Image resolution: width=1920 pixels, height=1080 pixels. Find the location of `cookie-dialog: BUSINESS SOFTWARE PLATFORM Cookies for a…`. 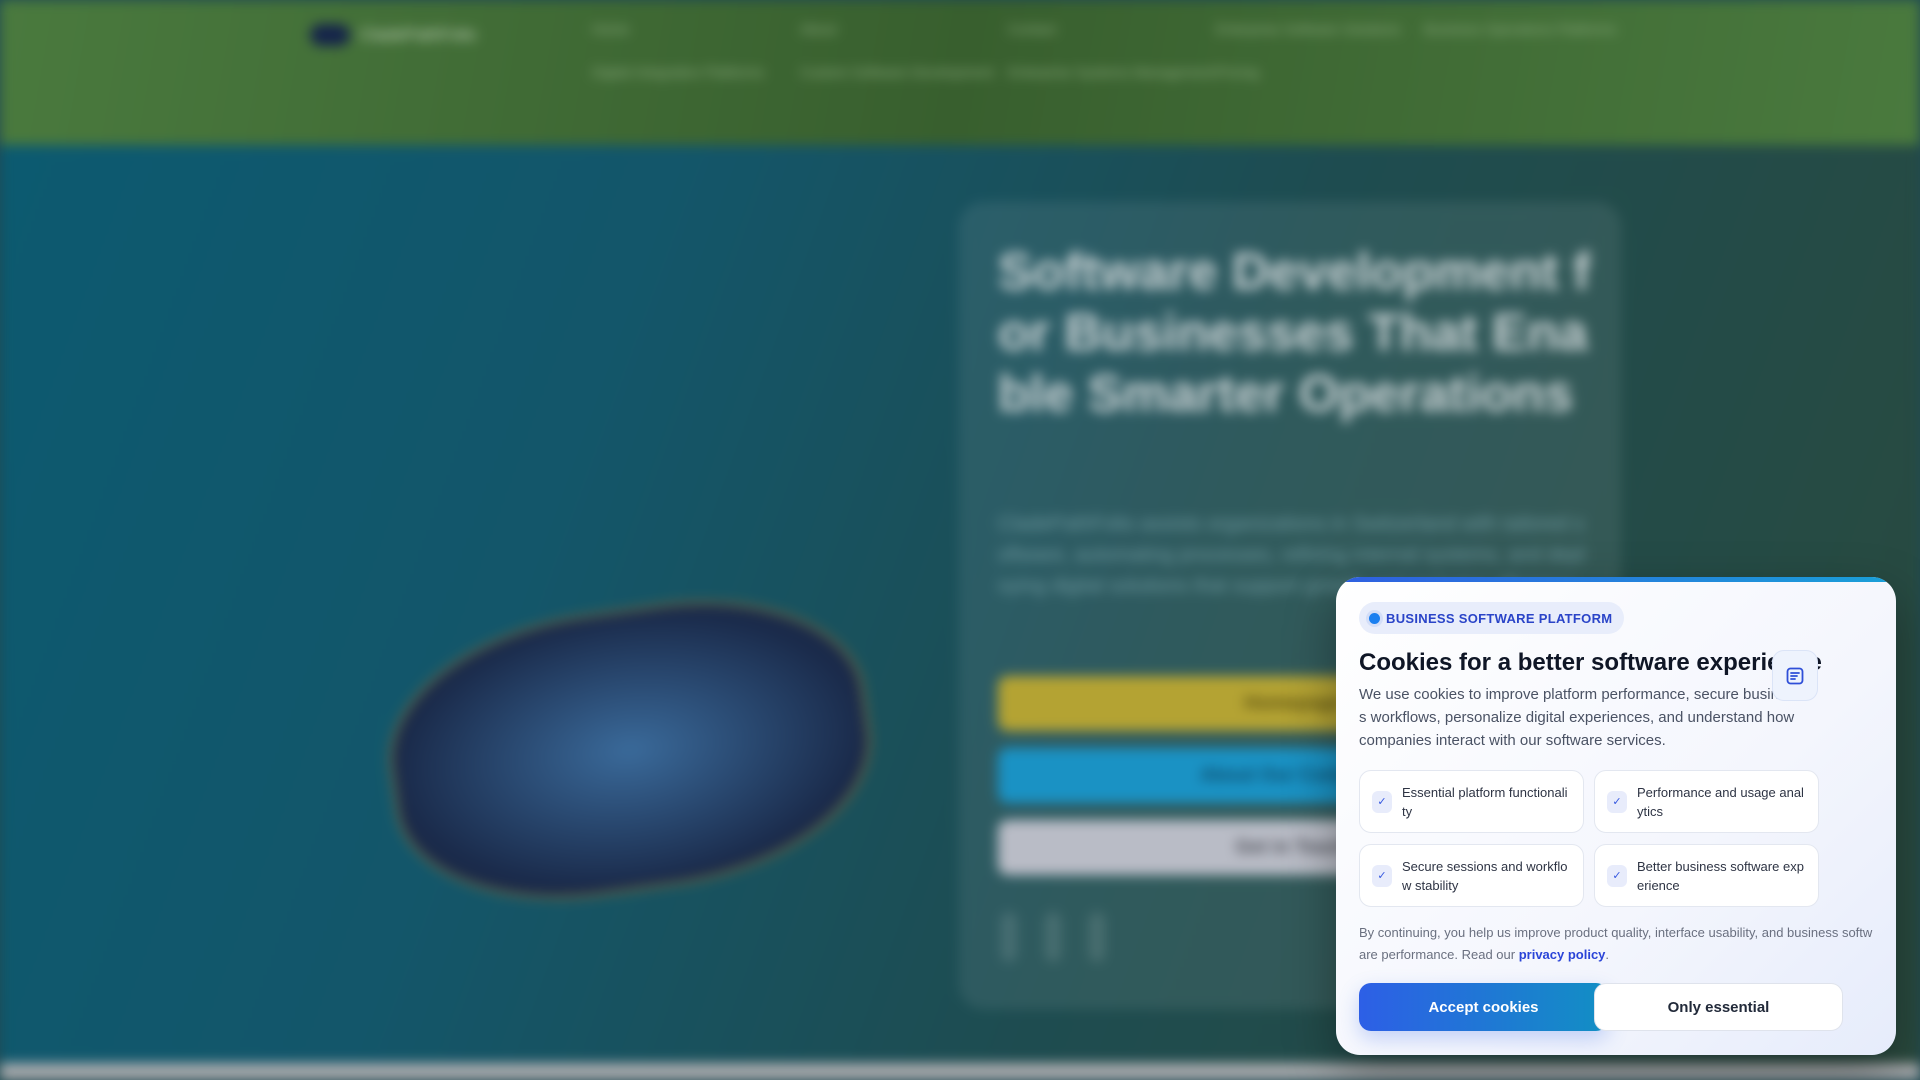

cookie-dialog: BUSINESS SOFTWARE PLATFORM Cookies for a… is located at coordinates (1616, 816).